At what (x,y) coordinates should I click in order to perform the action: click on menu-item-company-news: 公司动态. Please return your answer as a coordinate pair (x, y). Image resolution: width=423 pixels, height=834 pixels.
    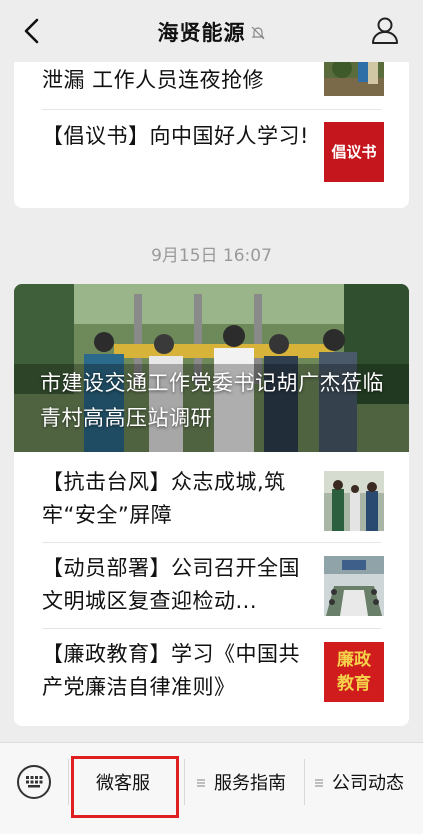
    Looking at the image, I should click on (359, 782).